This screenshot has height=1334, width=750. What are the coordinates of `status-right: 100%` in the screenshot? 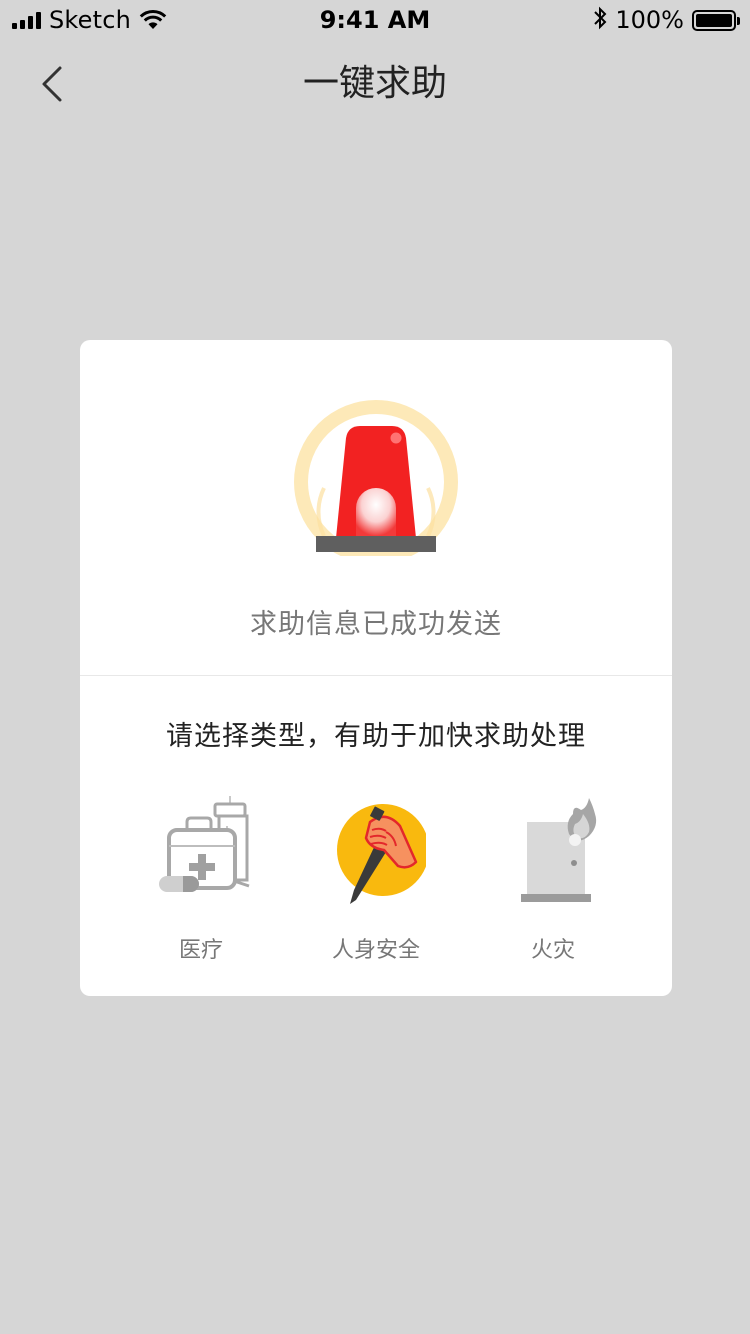 It's located at (666, 20).